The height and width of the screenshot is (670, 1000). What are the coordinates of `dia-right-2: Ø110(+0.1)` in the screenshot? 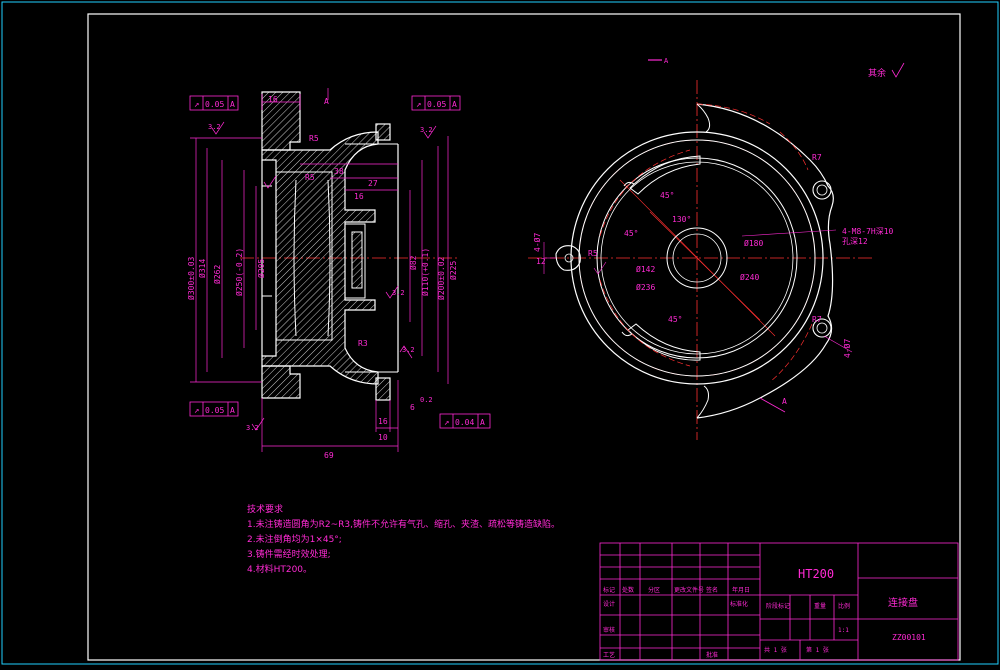 It's located at (425, 272).